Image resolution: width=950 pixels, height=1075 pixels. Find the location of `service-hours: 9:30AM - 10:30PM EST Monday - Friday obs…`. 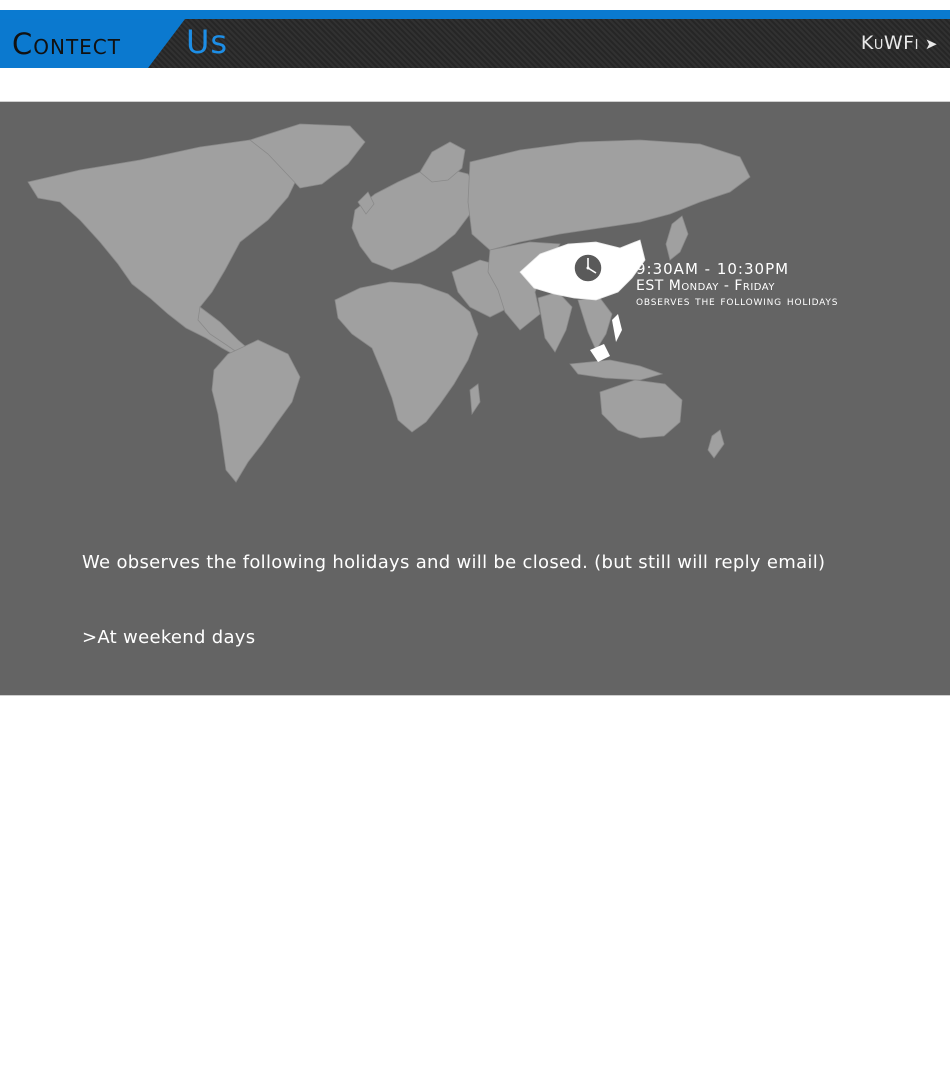

service-hours: 9:30AM - 10:30PM EST Monday - Friday obs… is located at coordinates (737, 285).